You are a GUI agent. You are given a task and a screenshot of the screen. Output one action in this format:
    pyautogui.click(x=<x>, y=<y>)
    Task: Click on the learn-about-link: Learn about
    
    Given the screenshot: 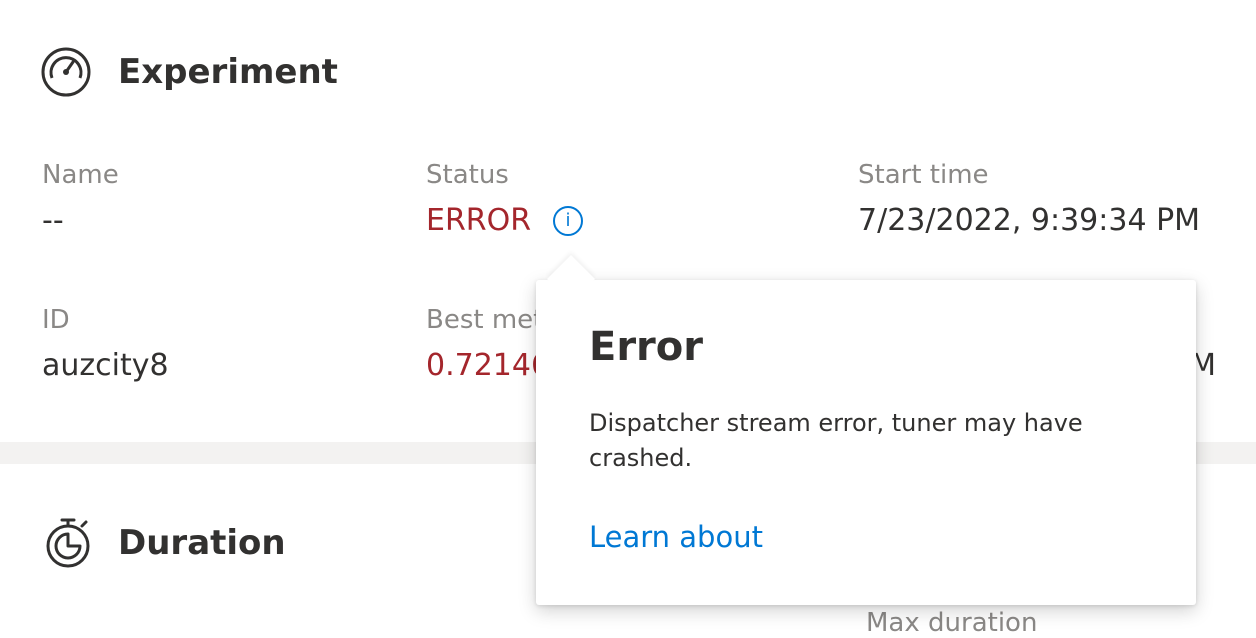 What is the action you would take?
    pyautogui.click(x=676, y=537)
    